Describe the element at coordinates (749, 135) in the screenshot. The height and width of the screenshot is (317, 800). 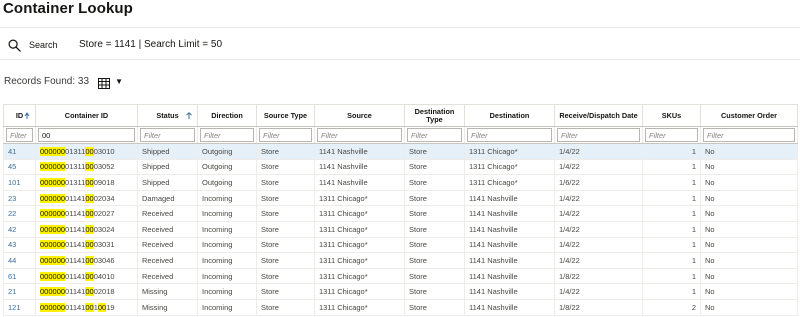
I see `filter-input-customer-order` at that location.